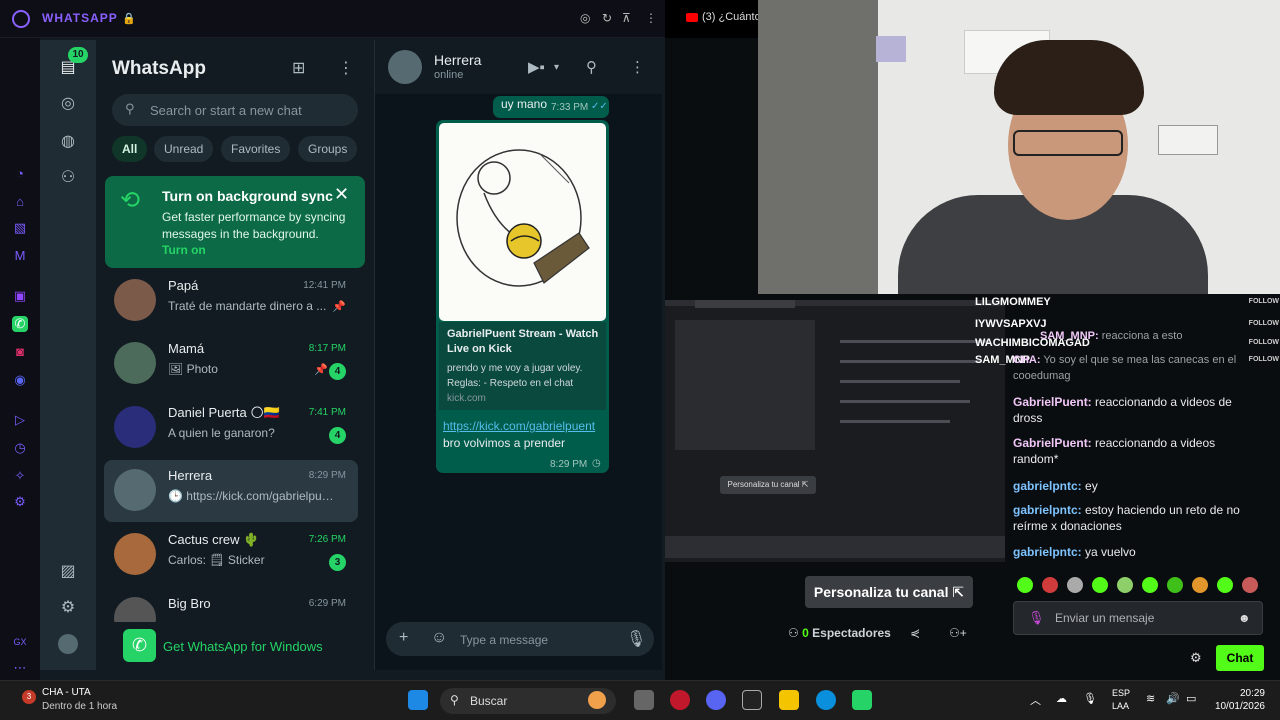 This screenshot has height=720, width=1280. What do you see at coordinates (231, 364) in the screenshot?
I see `chat-list-item: Mamá 8:17 PM 🖼 Photo 4 📌` at bounding box center [231, 364].